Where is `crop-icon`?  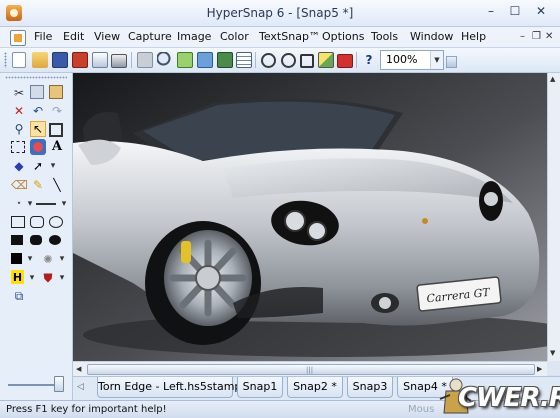
crop-icon is located at coordinates (307, 61).